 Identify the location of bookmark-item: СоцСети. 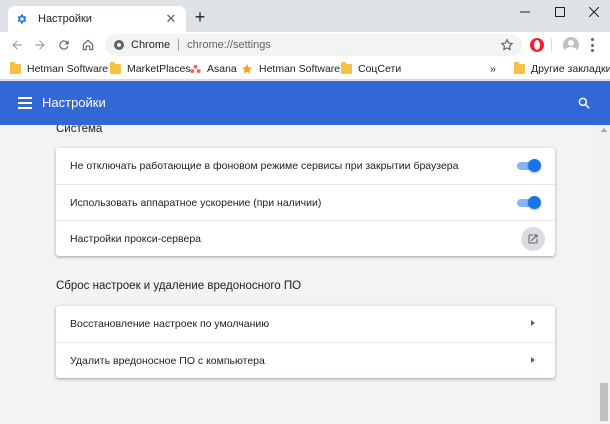
(371, 69).